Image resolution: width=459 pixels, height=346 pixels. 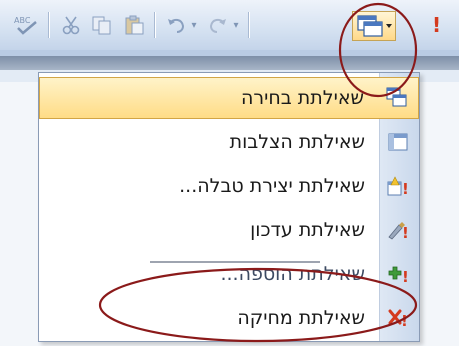 What do you see at coordinates (374, 26) in the screenshot?
I see `query-type-button` at bounding box center [374, 26].